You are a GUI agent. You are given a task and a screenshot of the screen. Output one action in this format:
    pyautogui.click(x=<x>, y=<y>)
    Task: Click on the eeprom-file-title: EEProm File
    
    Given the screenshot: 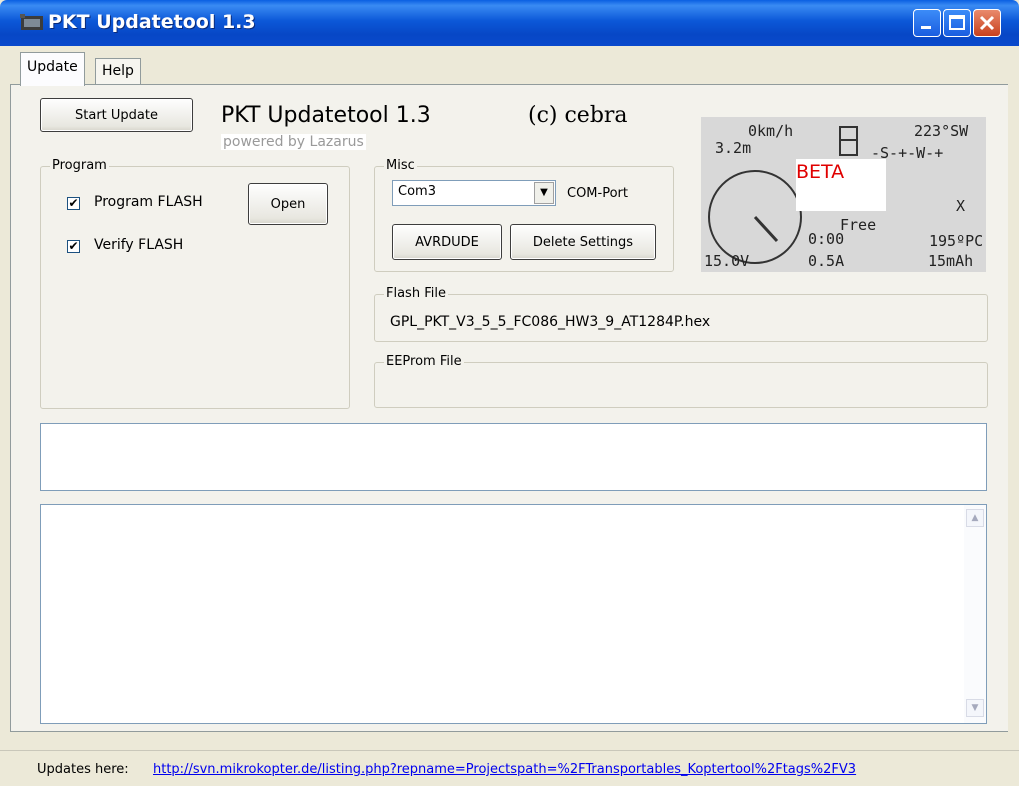 What is the action you would take?
    pyautogui.click(x=424, y=361)
    